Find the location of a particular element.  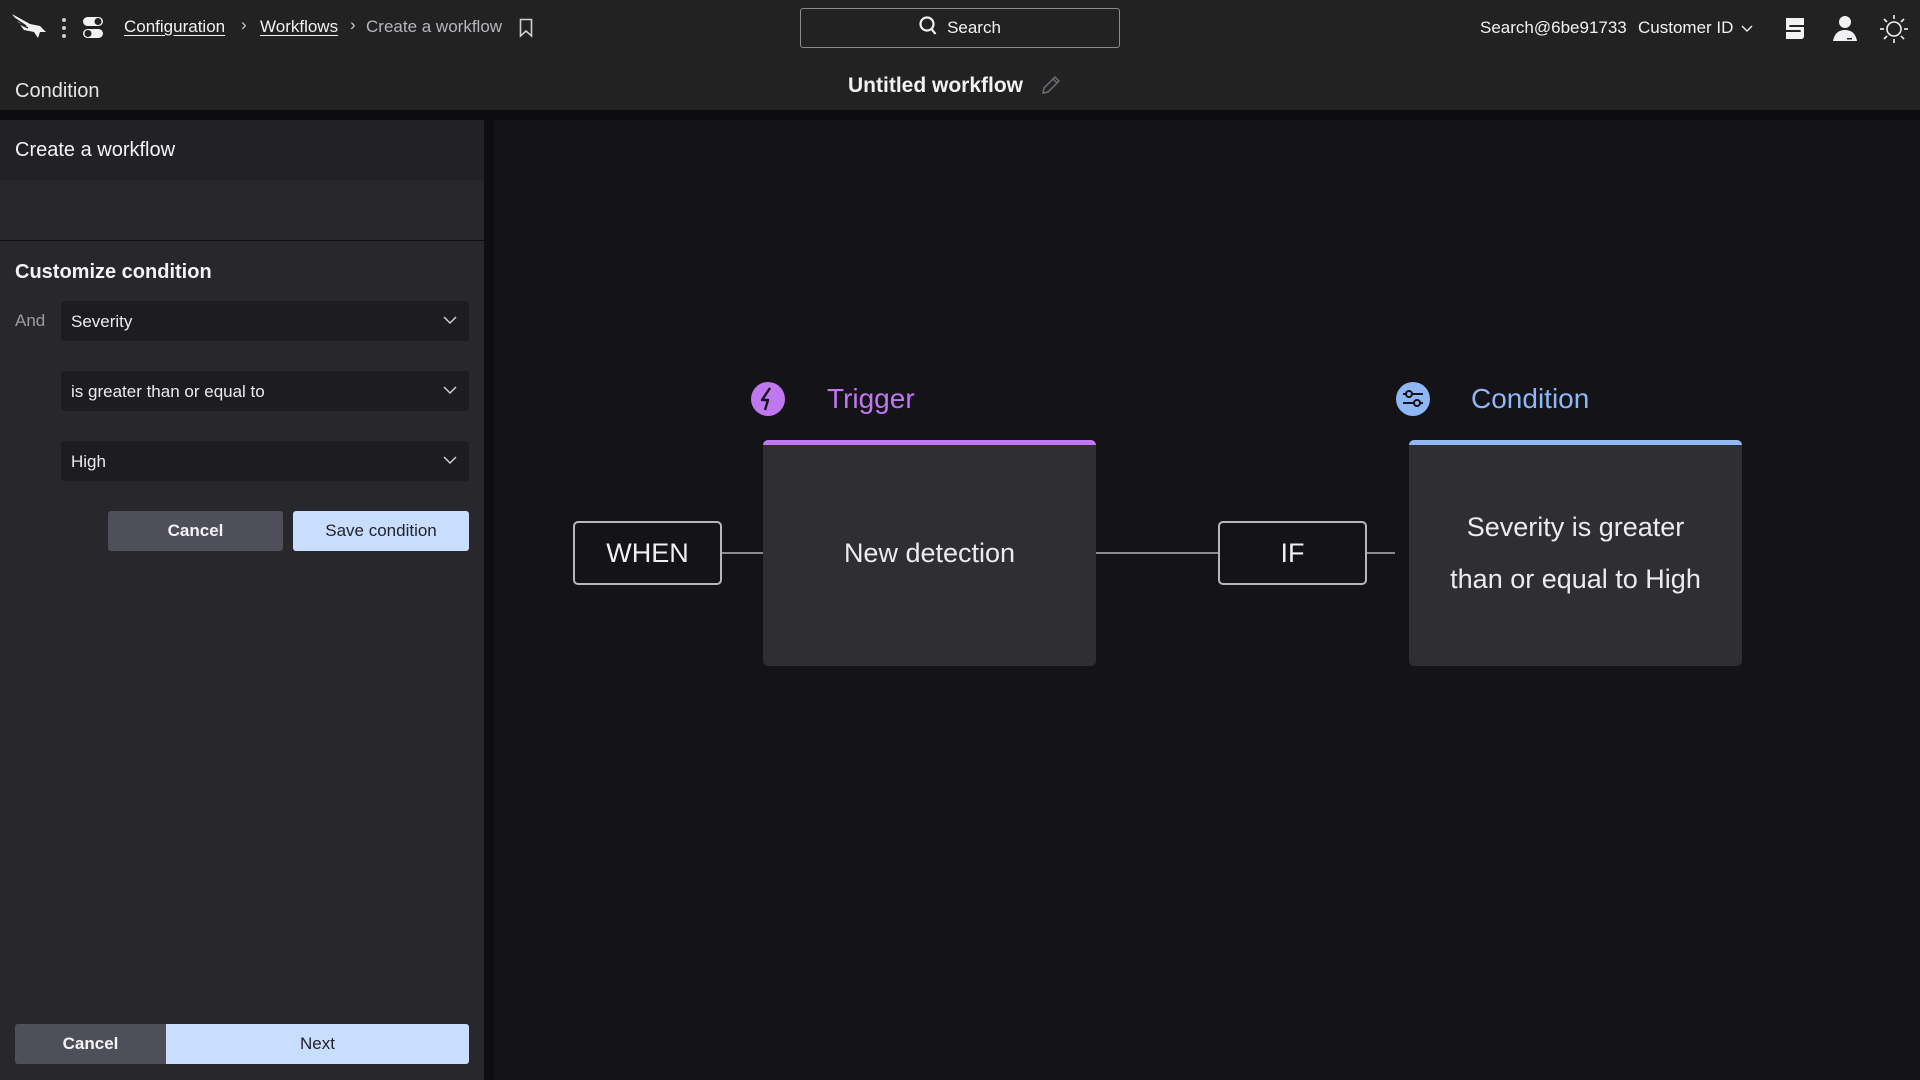

messages-icon is located at coordinates (1795, 31).